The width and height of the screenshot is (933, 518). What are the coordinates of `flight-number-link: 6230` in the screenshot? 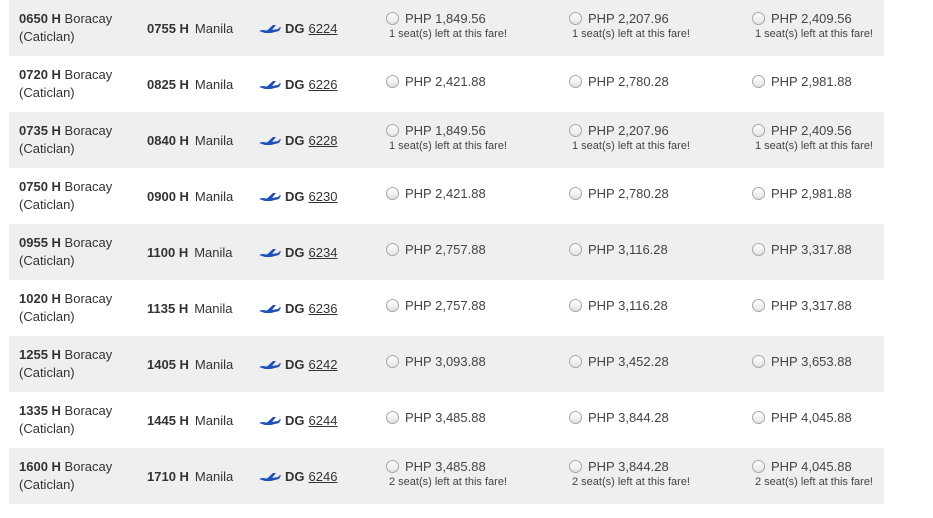 It's located at (323, 196).